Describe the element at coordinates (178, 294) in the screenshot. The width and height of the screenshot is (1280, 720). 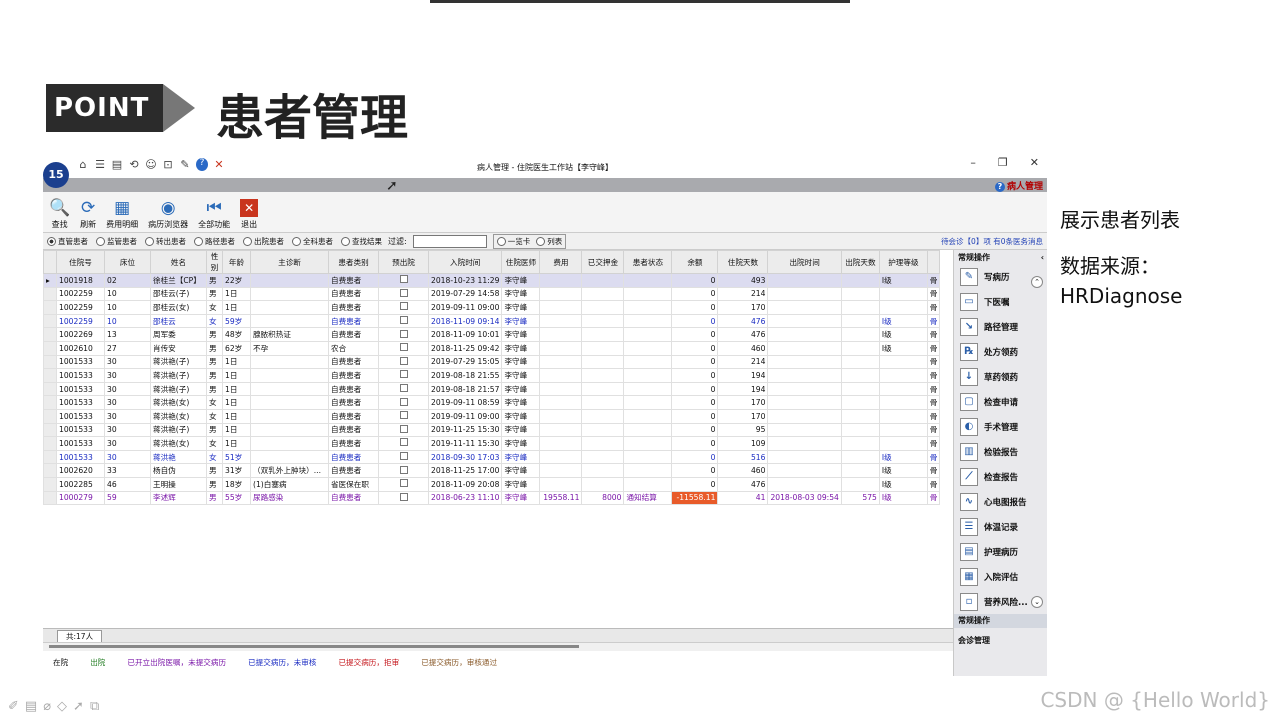
I see `table-cell: 邵桂云(子)` at that location.